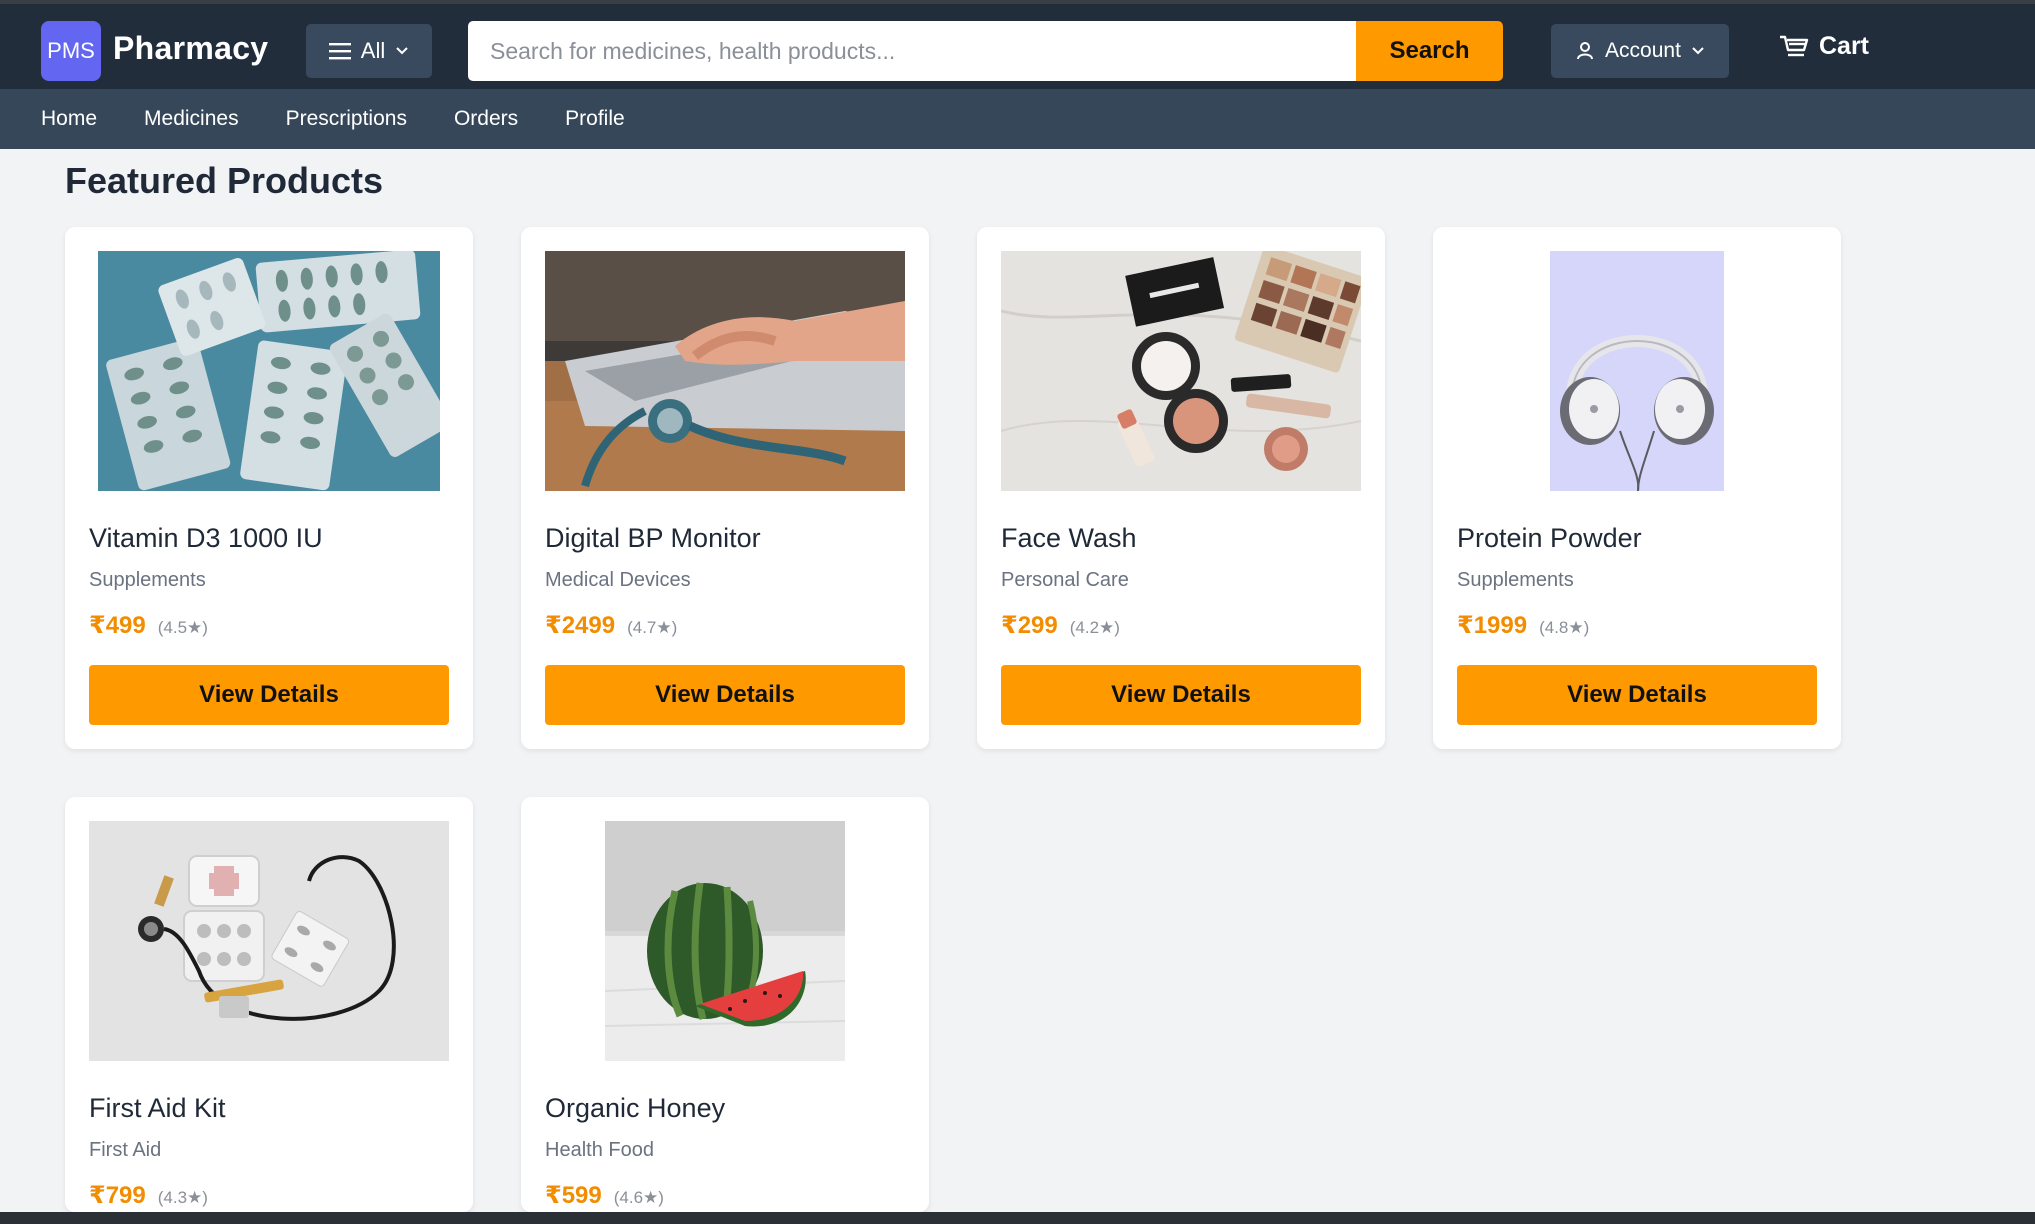 Image resolution: width=2035 pixels, height=1224 pixels. I want to click on price-row: ₹2499 (4.7★), so click(611, 625).